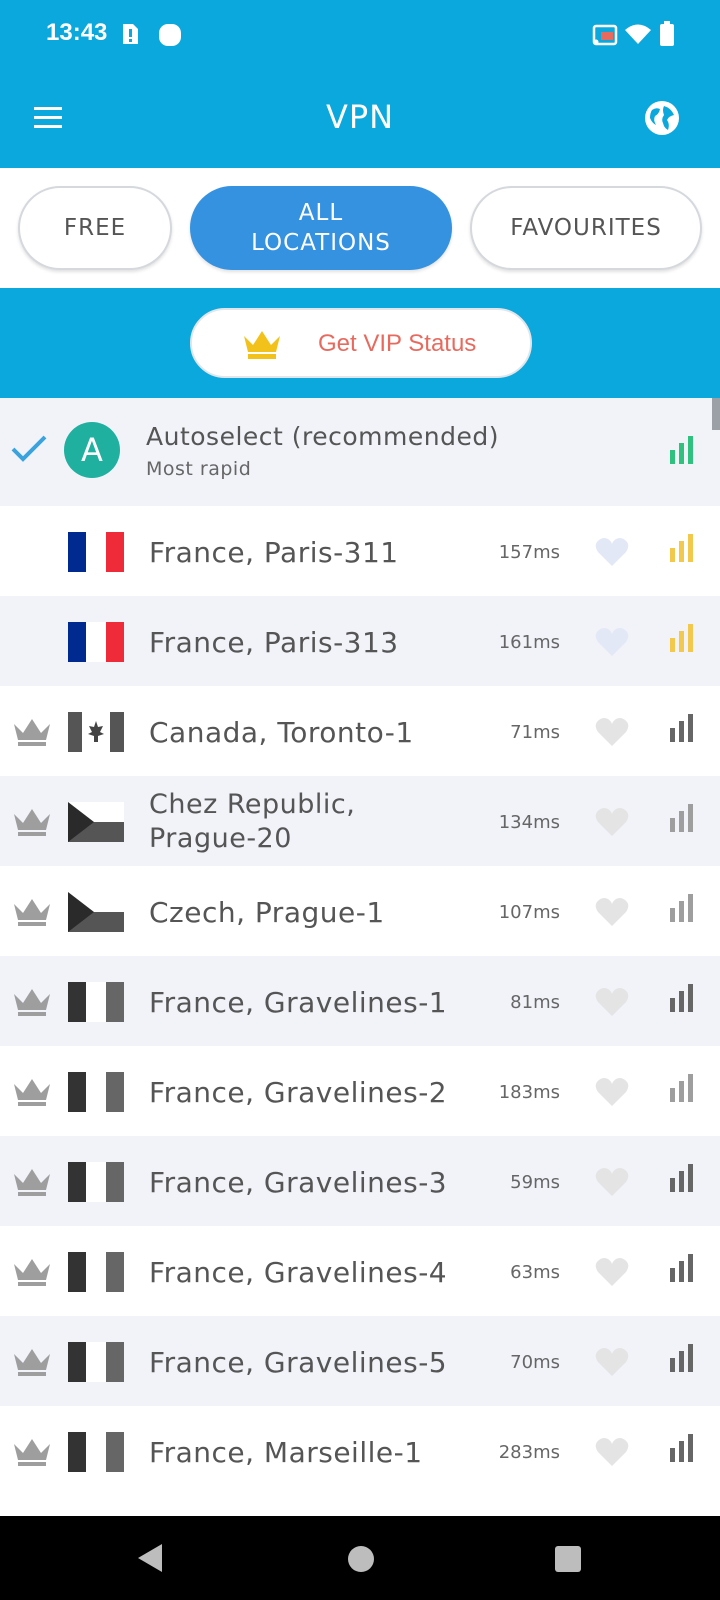  Describe the element at coordinates (199, 469) in the screenshot. I see `autoselect-subtitle: Most rapid` at that location.